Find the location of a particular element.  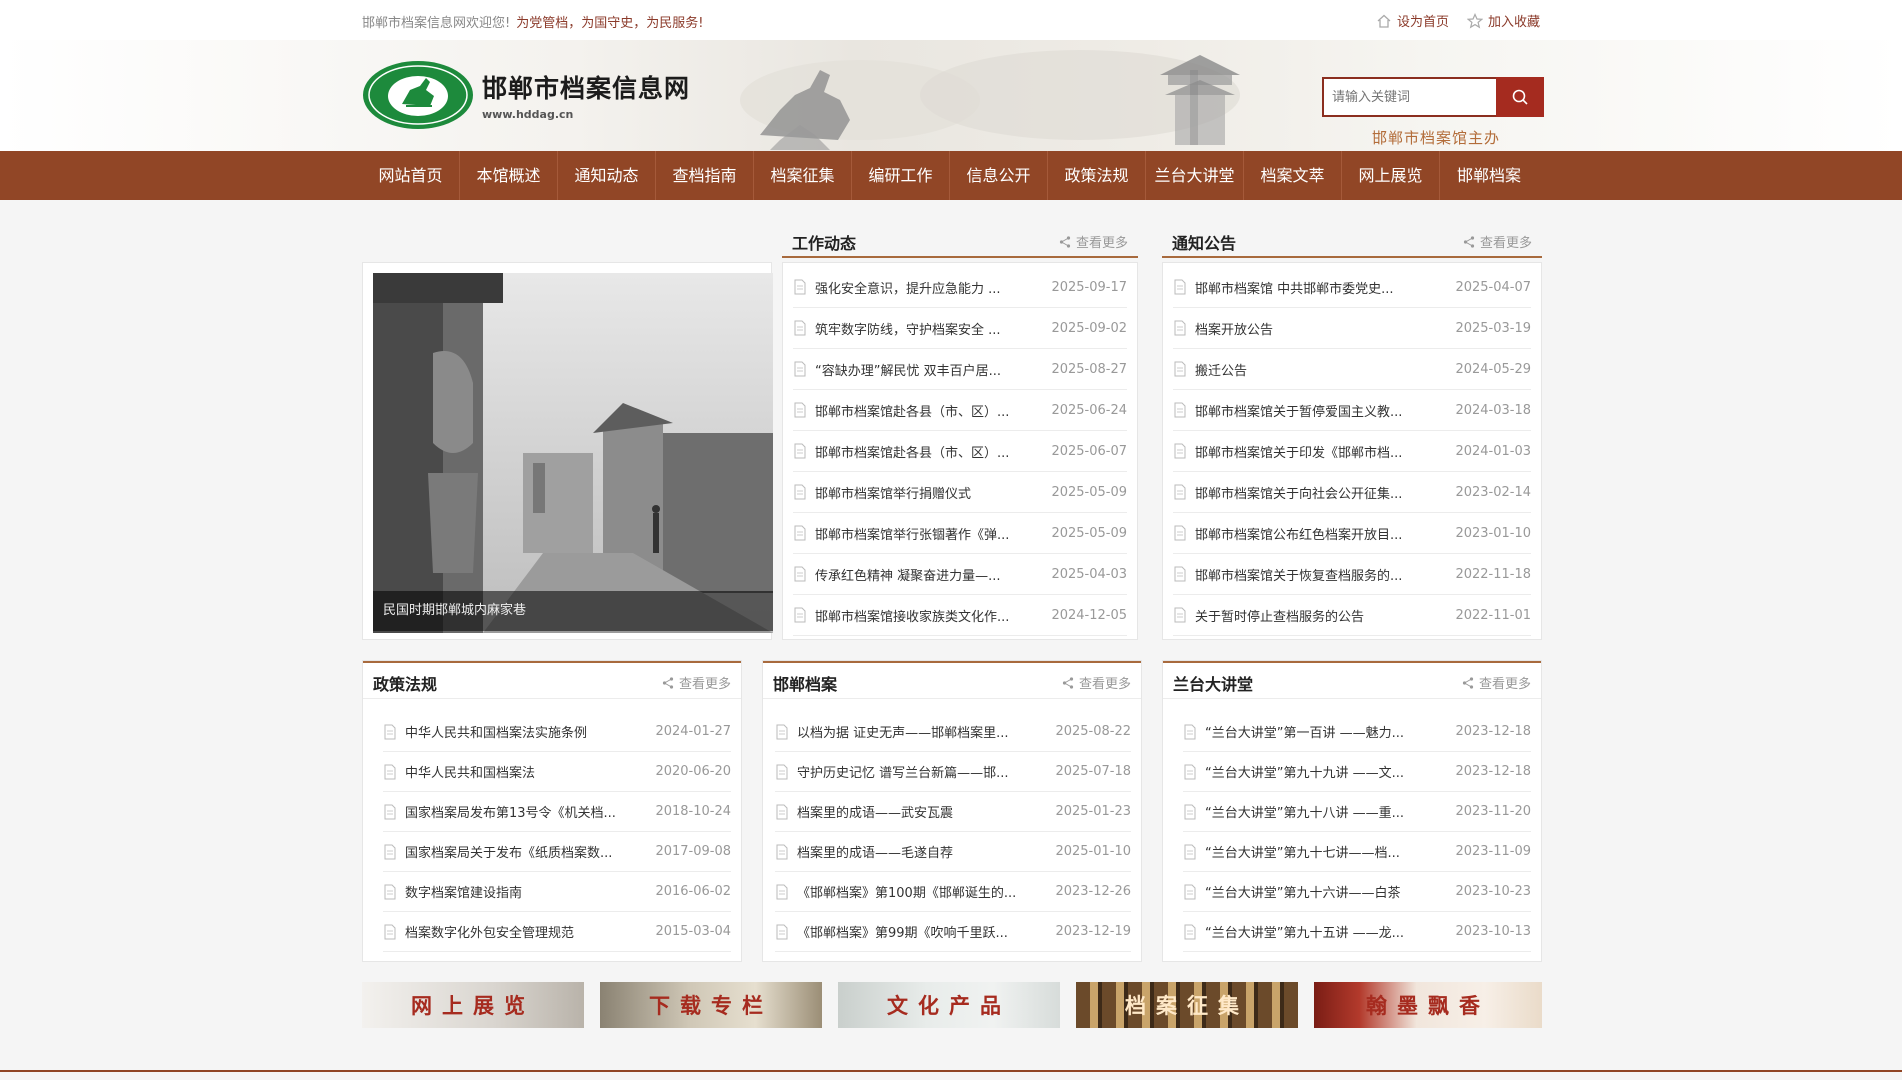

list-item: 邯郸市档案馆接收家族类文化作... 2024-12-05 is located at coordinates (960, 615).